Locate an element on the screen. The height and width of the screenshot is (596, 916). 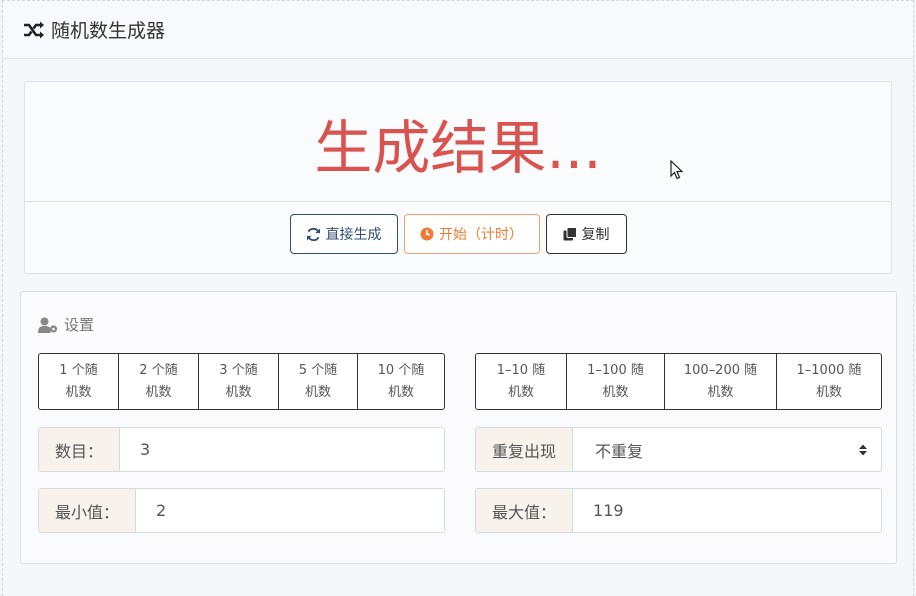
copy-button: 复制 is located at coordinates (586, 234).